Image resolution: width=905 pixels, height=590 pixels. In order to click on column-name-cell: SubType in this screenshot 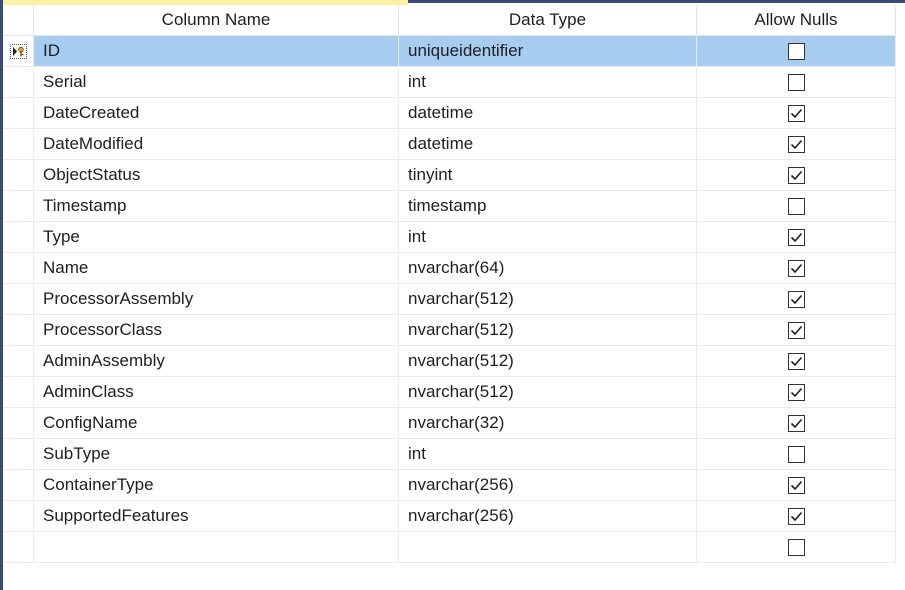, I will do `click(216, 454)`.